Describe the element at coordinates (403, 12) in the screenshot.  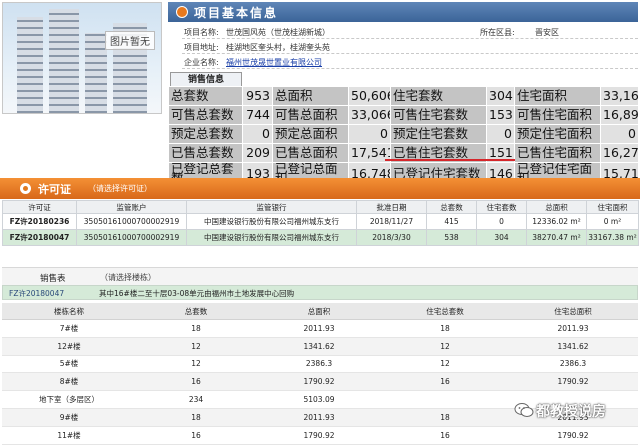
I see `project-info-header: 项目基本信息` at that location.